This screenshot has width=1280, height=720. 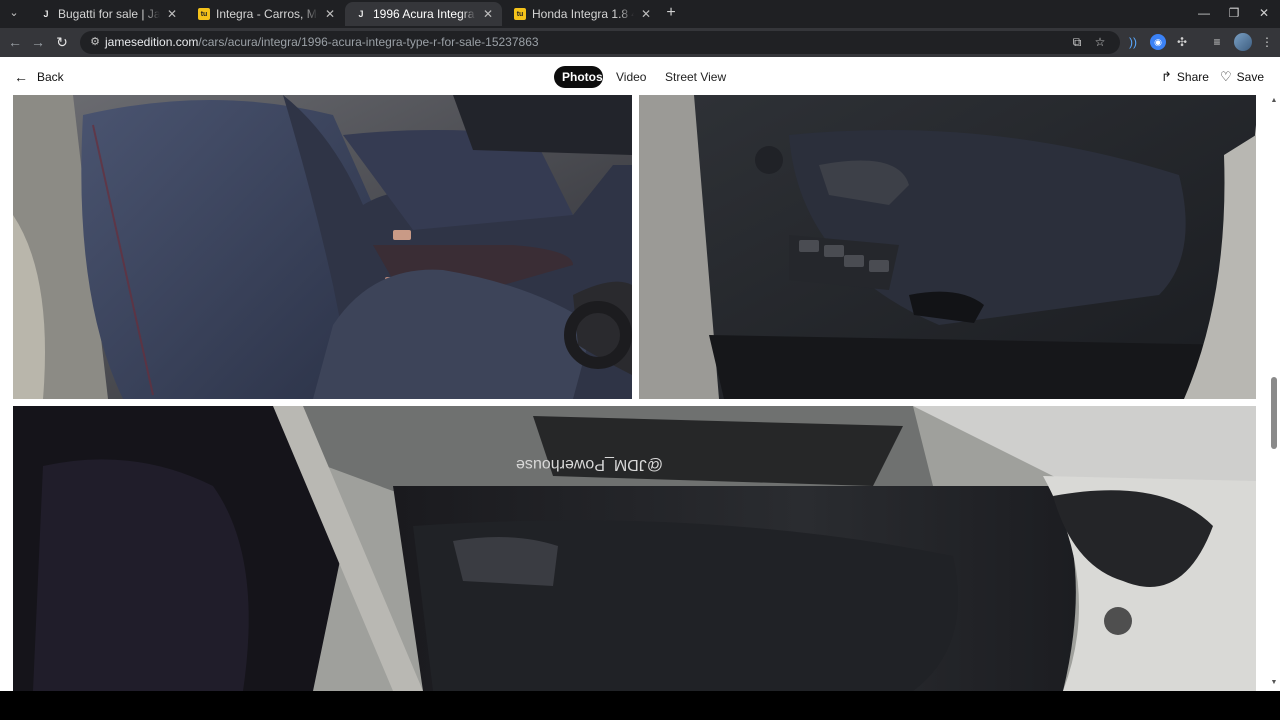 What do you see at coordinates (1182, 42) in the screenshot?
I see `extensions-puzzle-icon: ✣` at bounding box center [1182, 42].